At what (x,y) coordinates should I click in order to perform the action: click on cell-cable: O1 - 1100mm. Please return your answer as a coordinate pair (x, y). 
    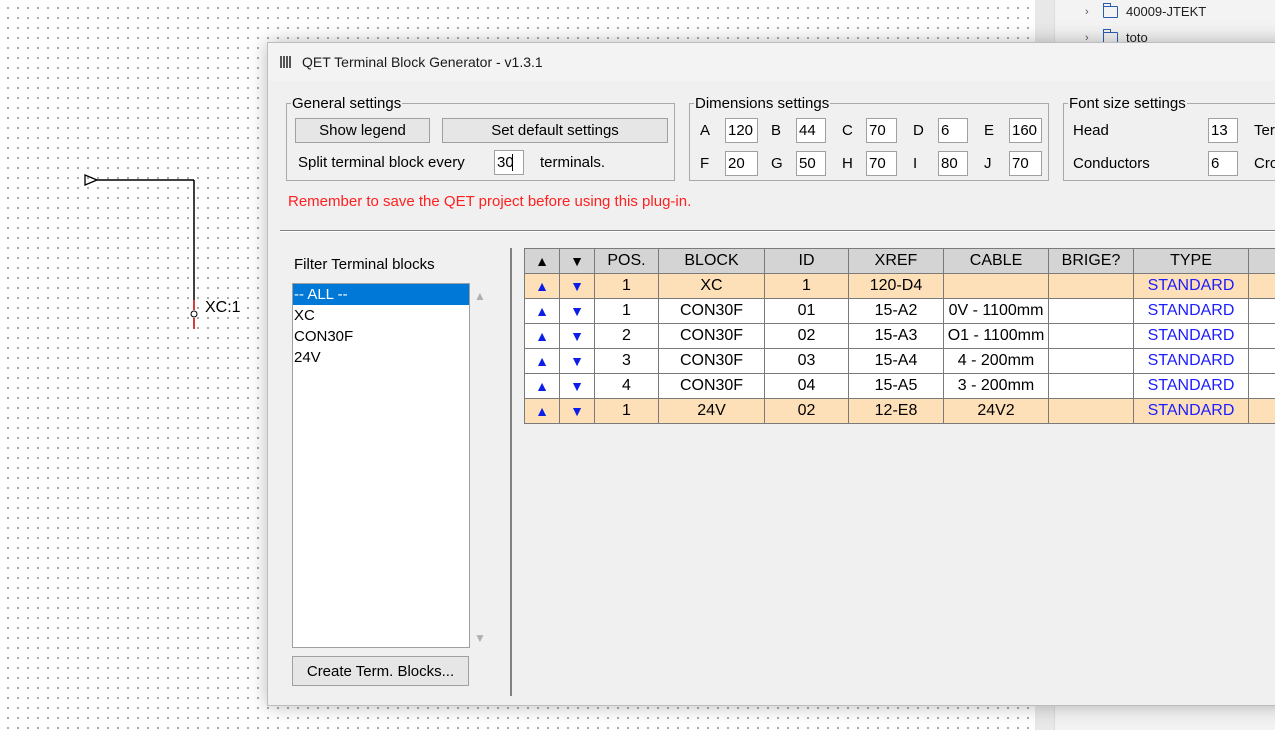
    Looking at the image, I should click on (996, 336).